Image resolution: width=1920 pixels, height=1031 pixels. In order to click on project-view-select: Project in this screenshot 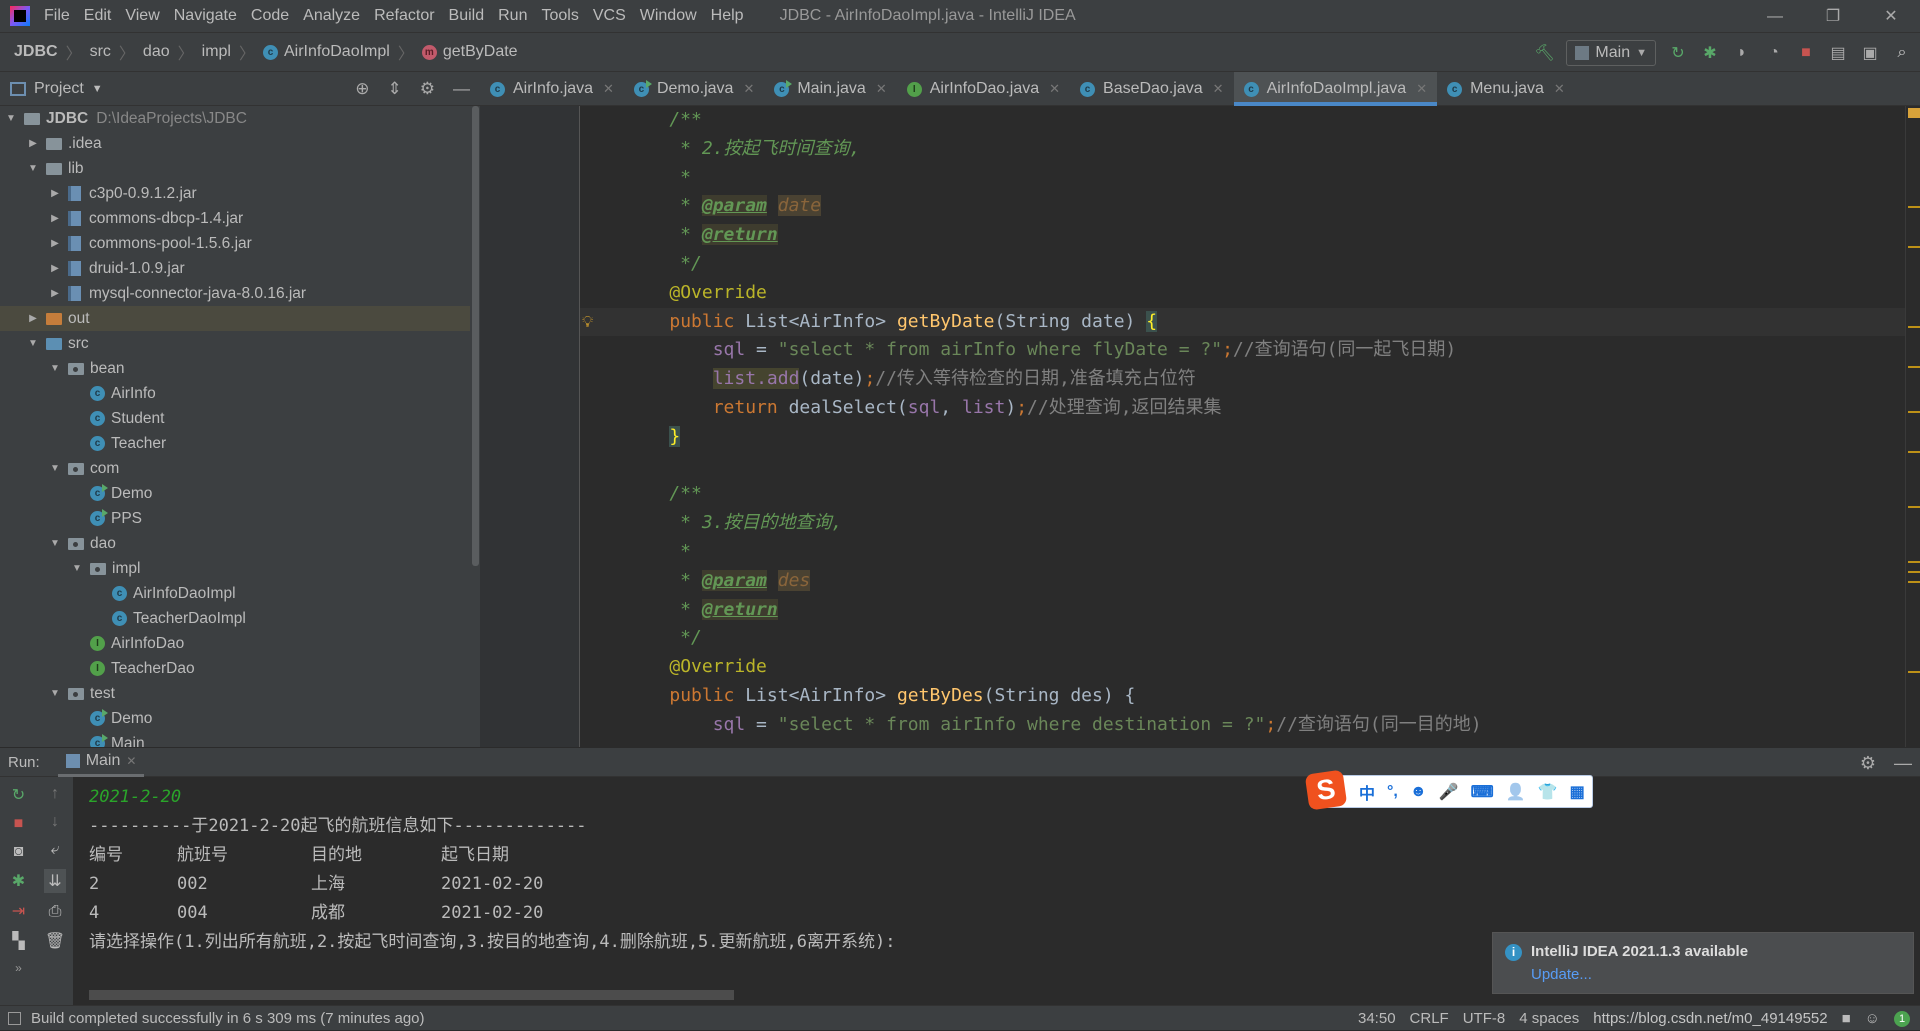, I will do `click(59, 89)`.